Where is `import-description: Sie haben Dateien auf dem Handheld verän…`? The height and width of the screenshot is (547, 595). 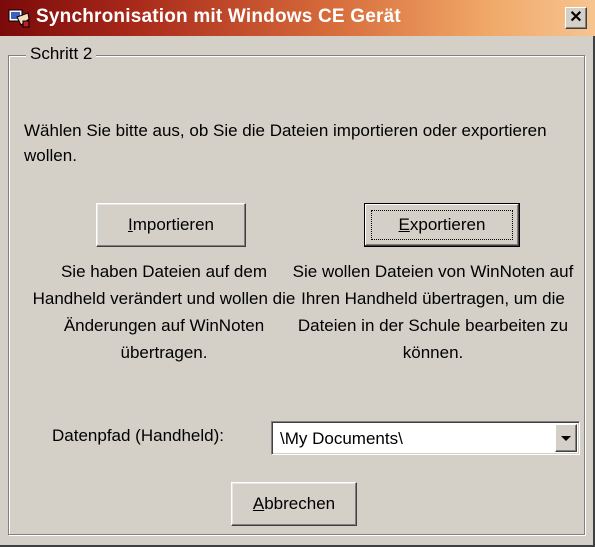 import-description: Sie haben Dateien auf dem Handheld verän… is located at coordinates (164, 312).